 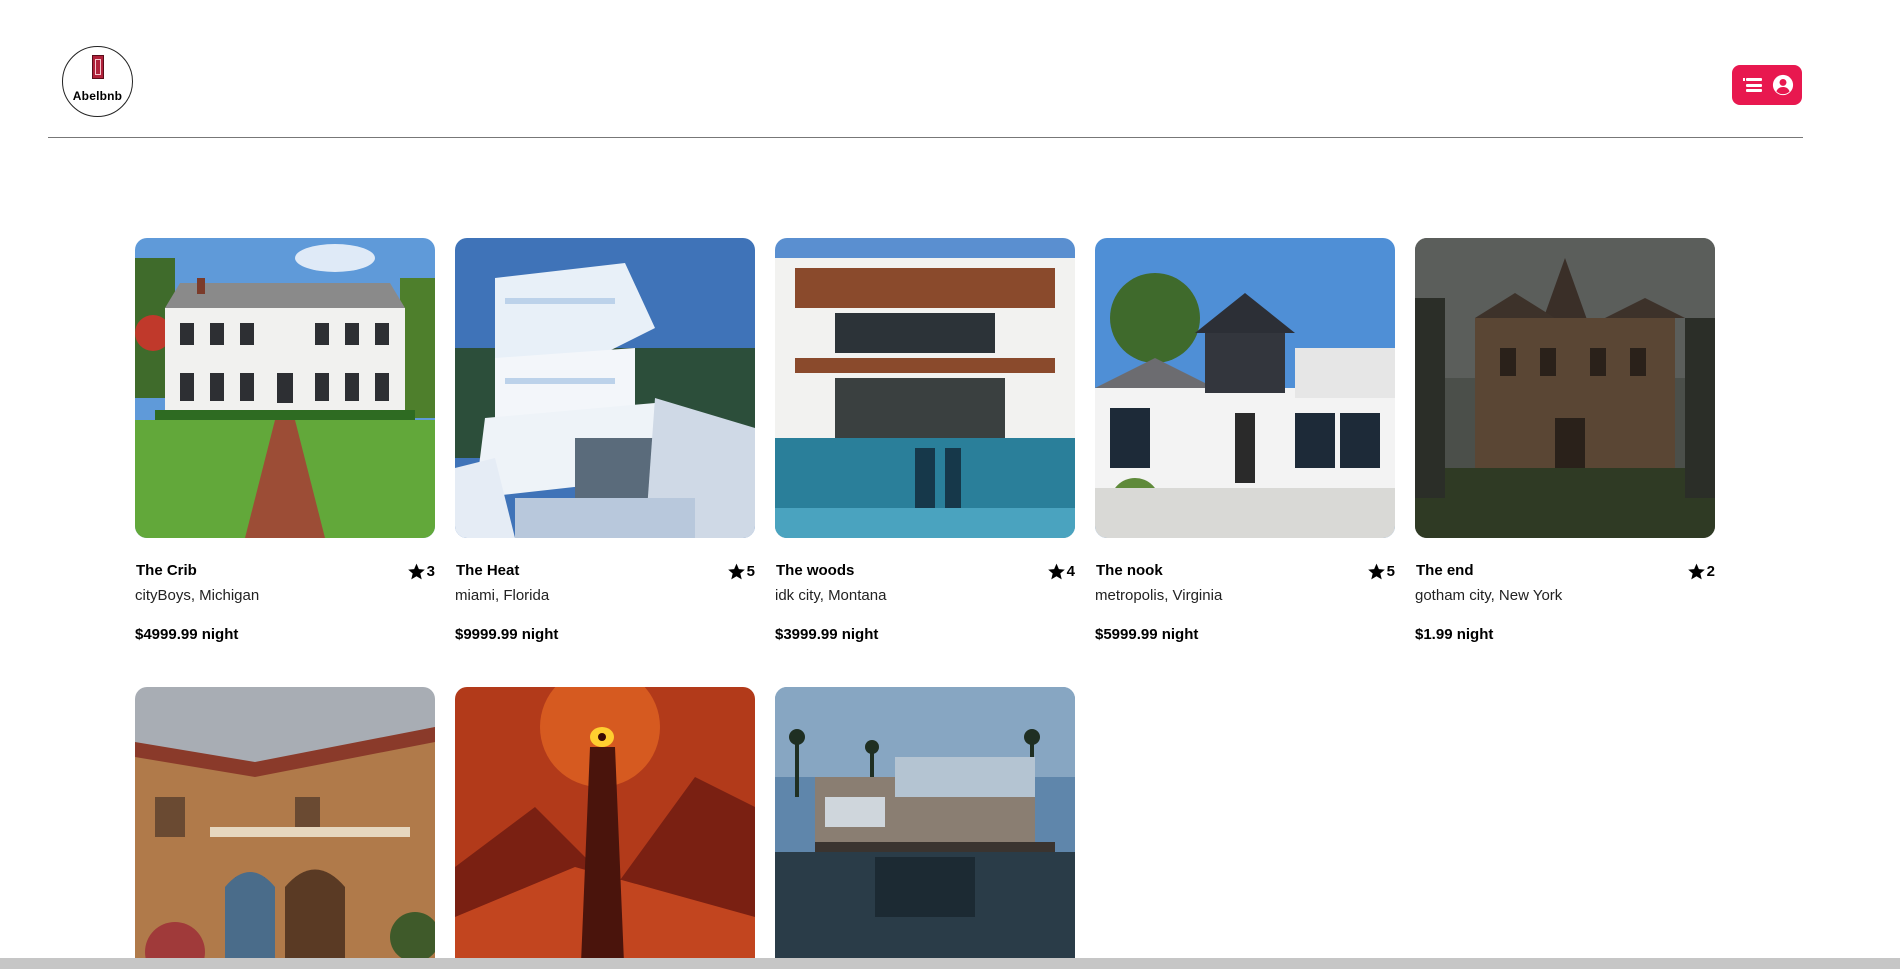 What do you see at coordinates (827, 634) in the screenshot?
I see `listing-price: $3999.99 night` at bounding box center [827, 634].